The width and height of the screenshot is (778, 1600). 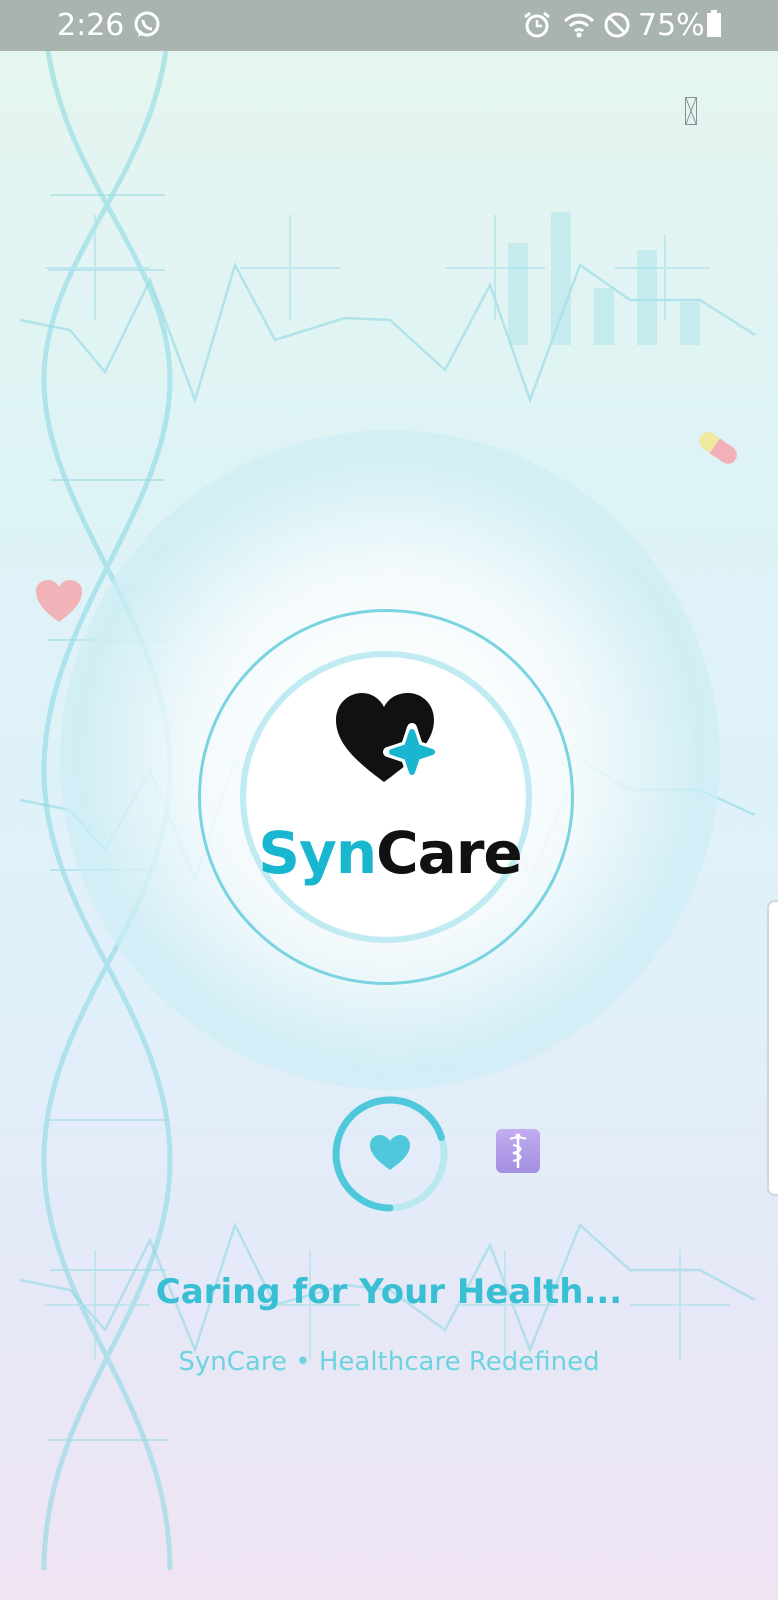 I want to click on brand-name: SynCare, so click(x=390, y=853).